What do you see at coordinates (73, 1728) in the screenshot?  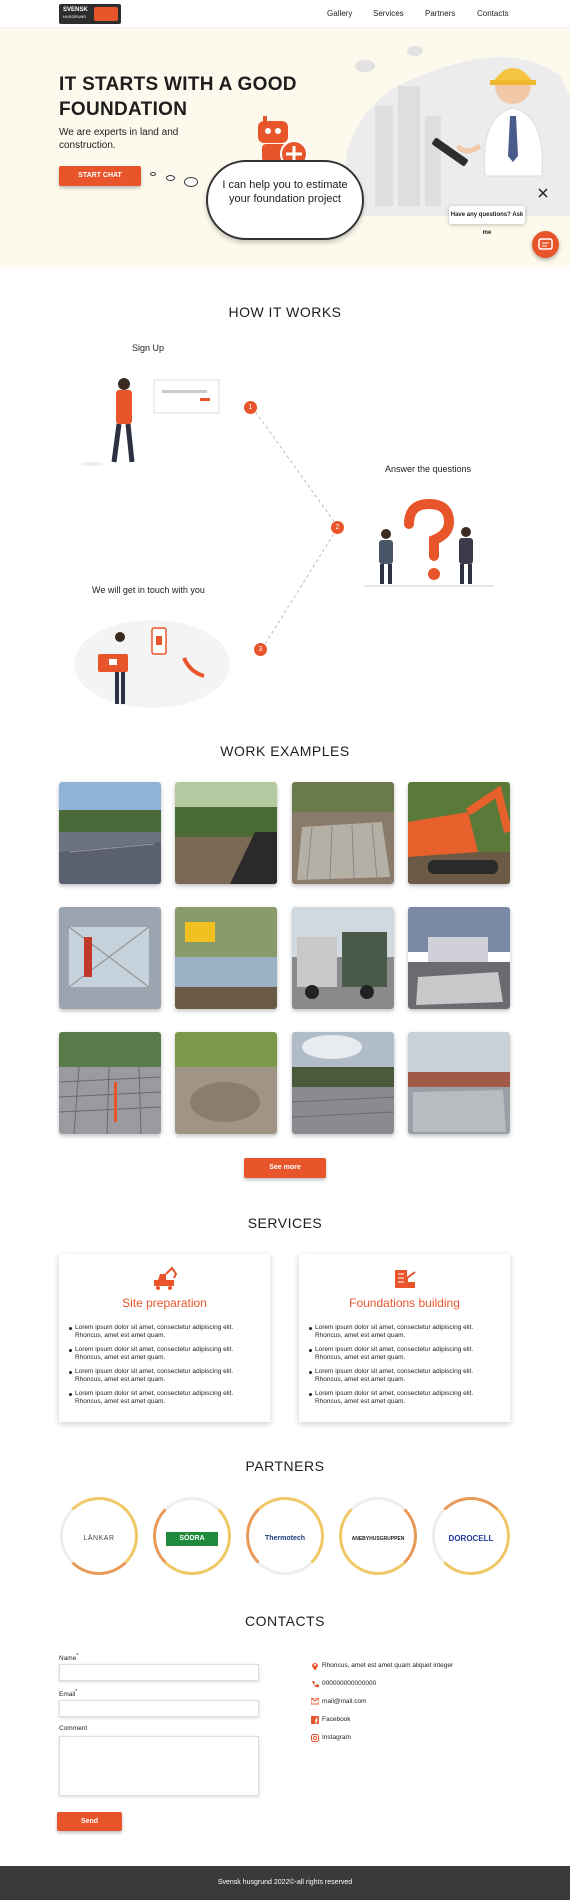 I see `comment-label: Comment` at bounding box center [73, 1728].